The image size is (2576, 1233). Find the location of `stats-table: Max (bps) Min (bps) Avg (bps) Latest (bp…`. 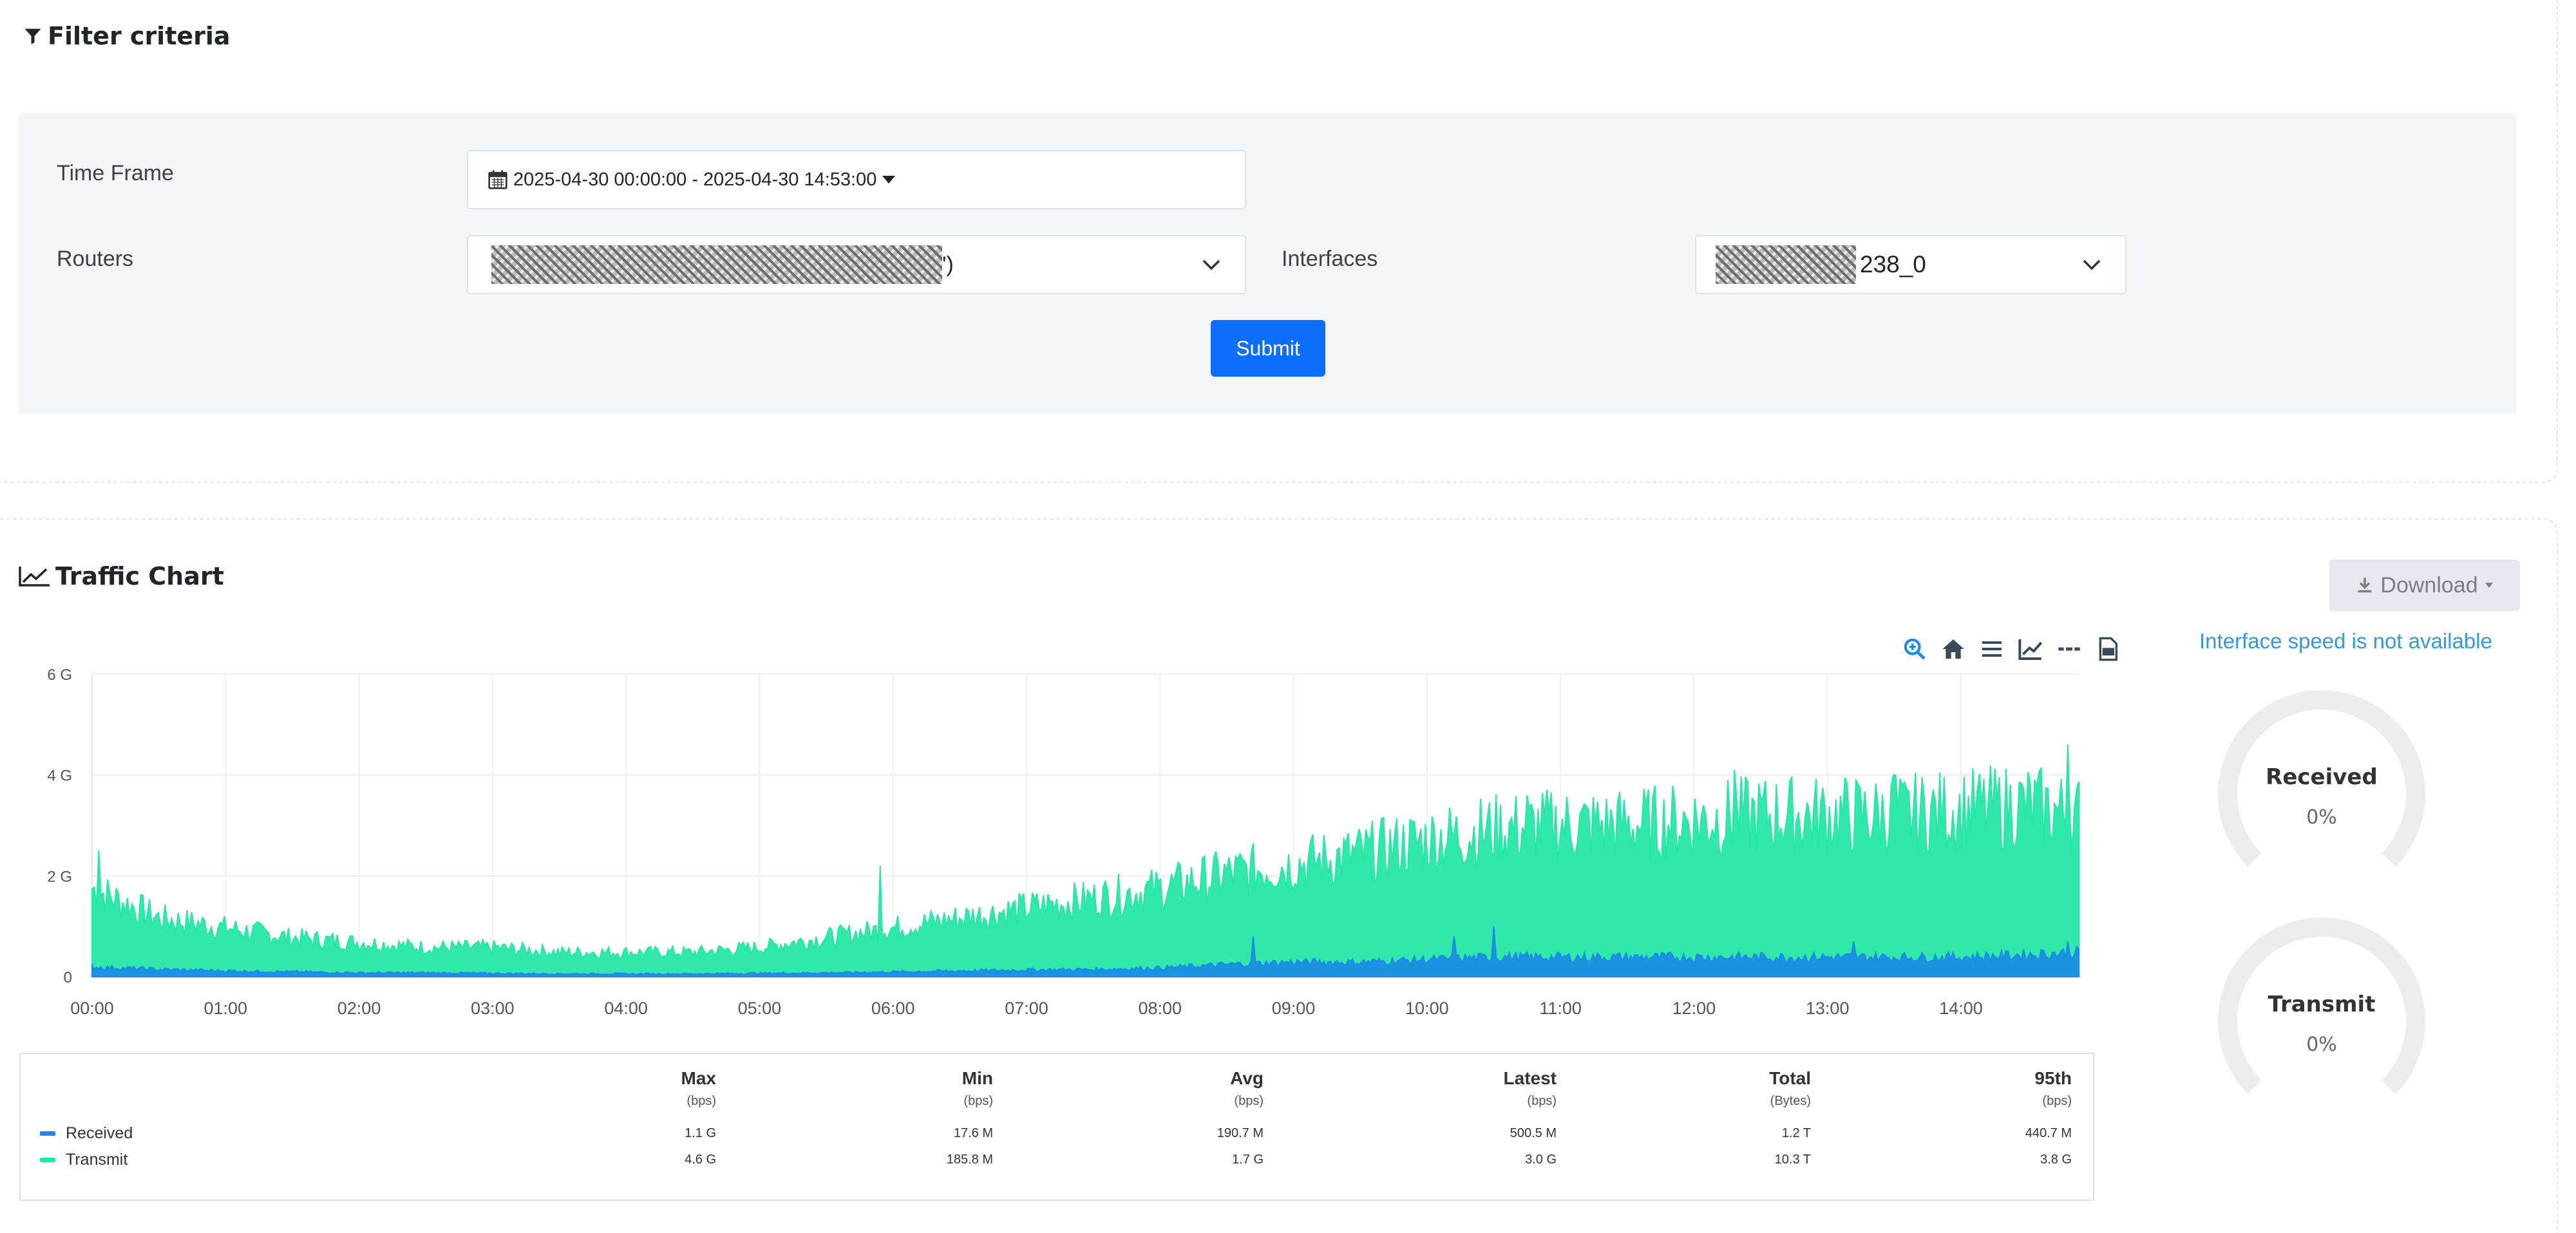

stats-table: Max (bps) Min (bps) Avg (bps) Latest (bp… is located at coordinates (1057, 1127).